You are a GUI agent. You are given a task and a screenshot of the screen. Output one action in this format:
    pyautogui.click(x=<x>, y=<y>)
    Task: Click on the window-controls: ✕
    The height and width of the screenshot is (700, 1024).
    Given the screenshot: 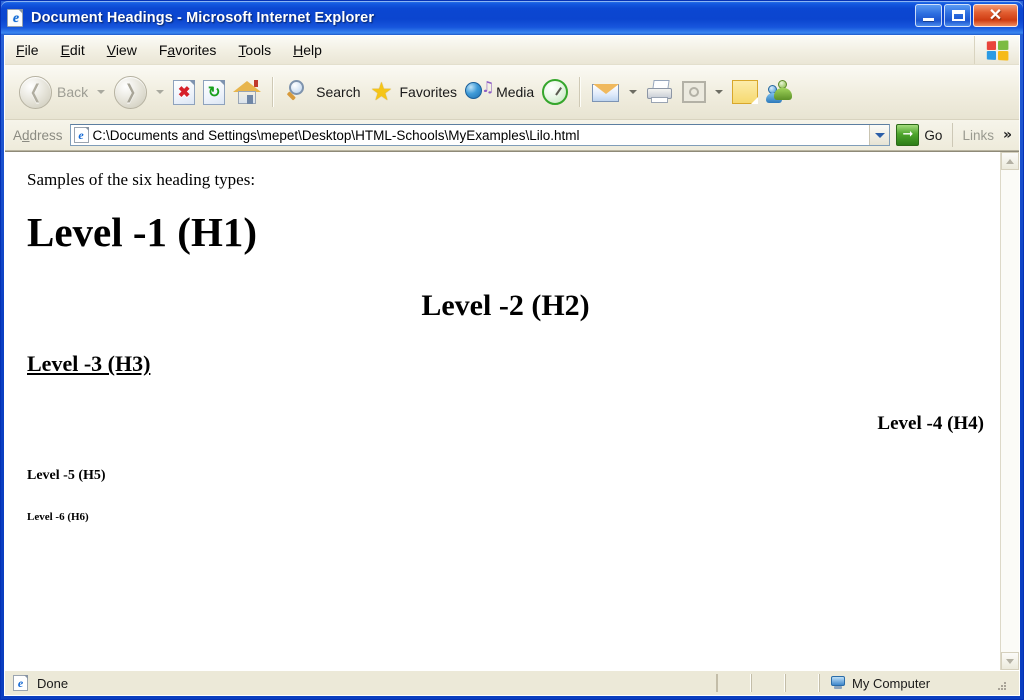 What is the action you would take?
    pyautogui.click(x=966, y=15)
    